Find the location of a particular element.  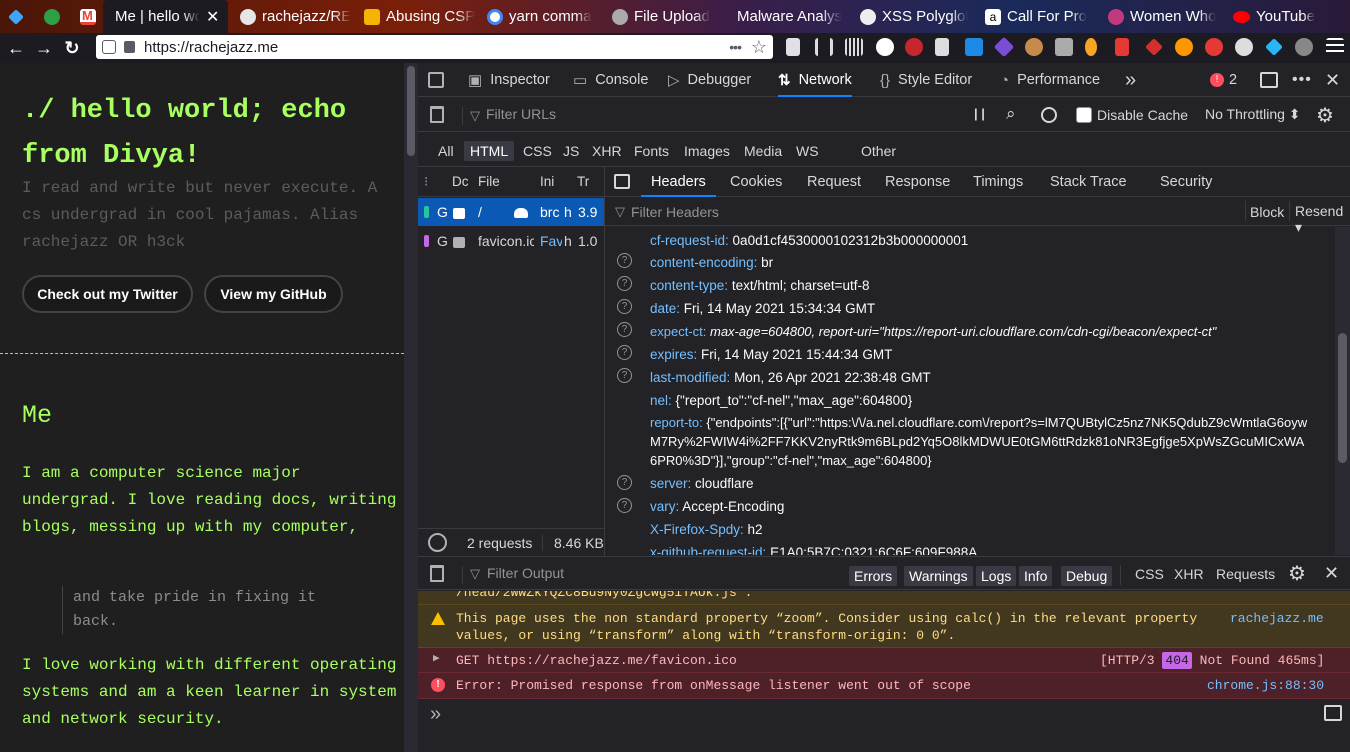

extension-mask-icon is located at coordinates (1304, 47).